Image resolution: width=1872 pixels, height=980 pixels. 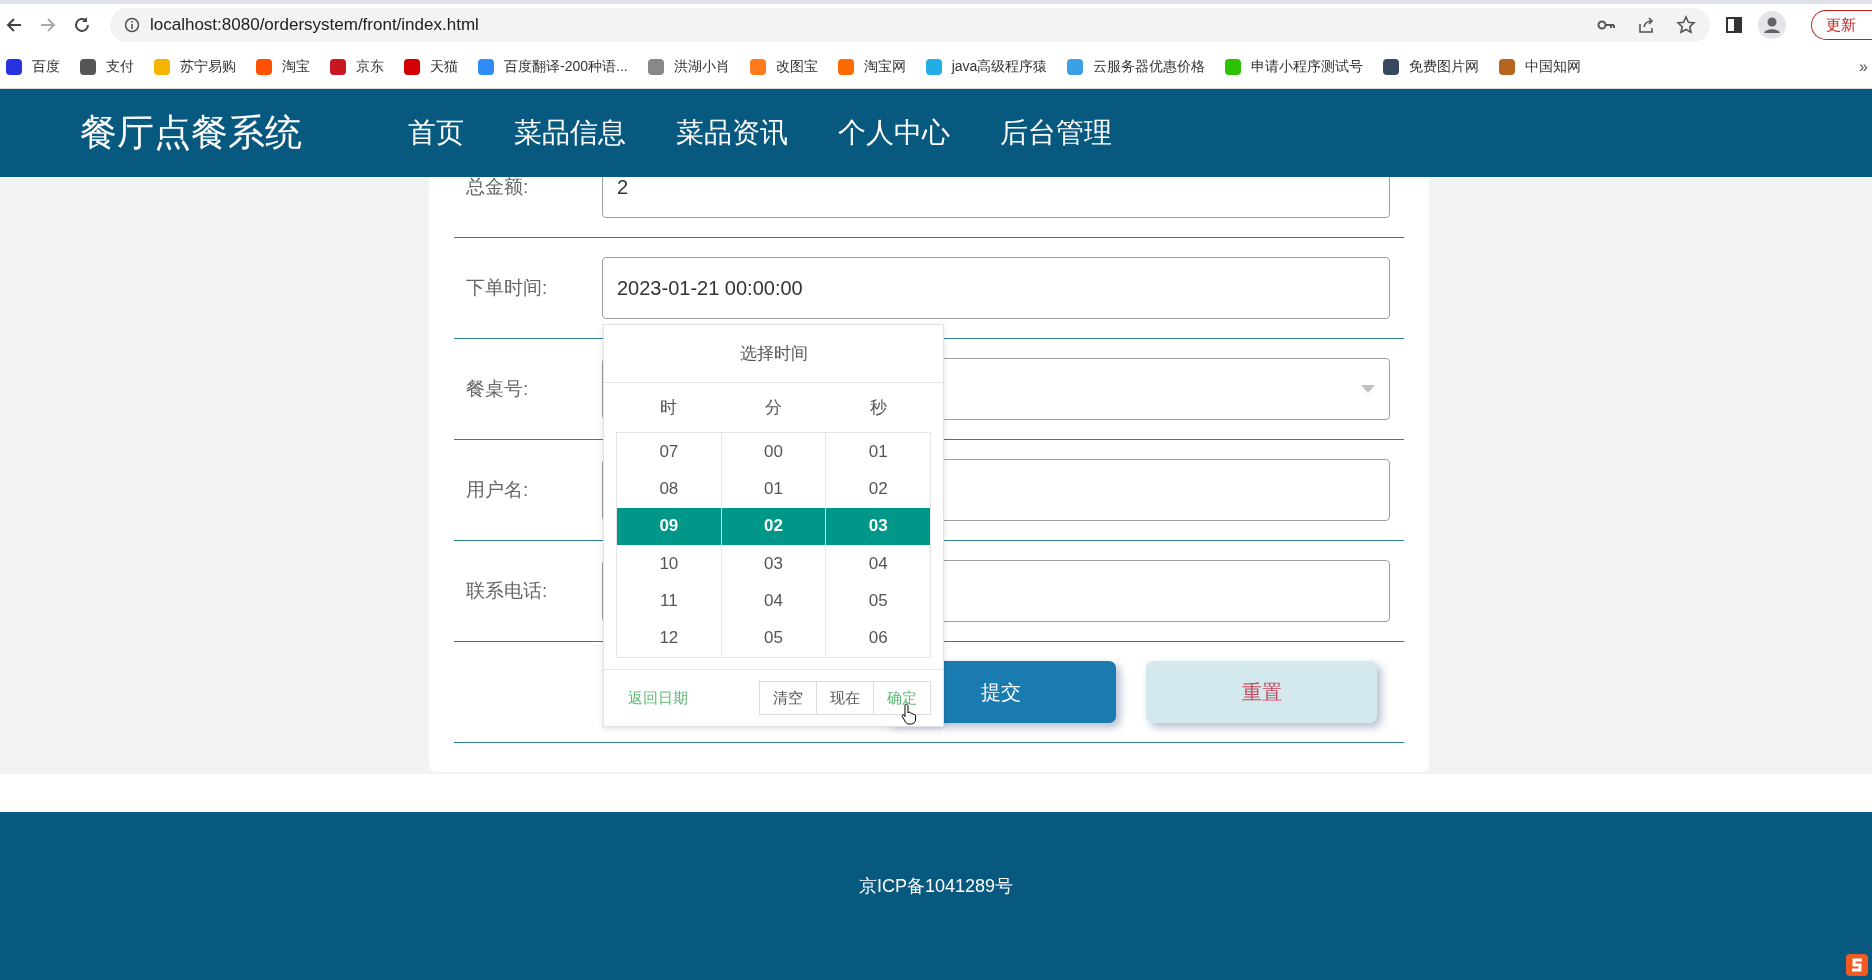 I want to click on time-option: 12, so click(x=669, y=638).